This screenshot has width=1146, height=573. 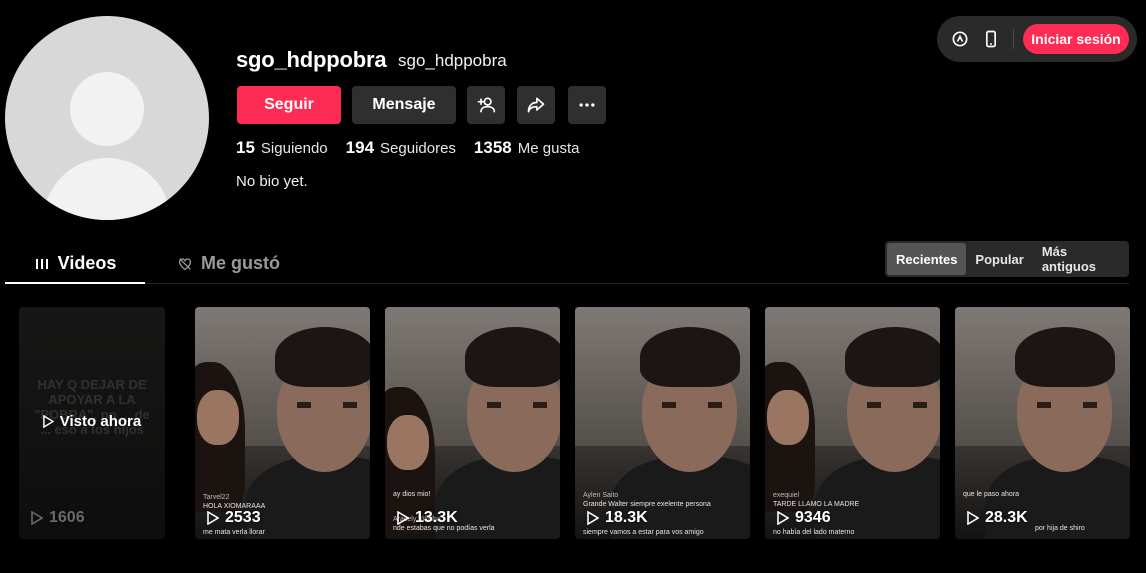 What do you see at coordinates (643, 532) in the screenshot?
I see `comment-text: siempre vamos a estar para vos amigo` at bounding box center [643, 532].